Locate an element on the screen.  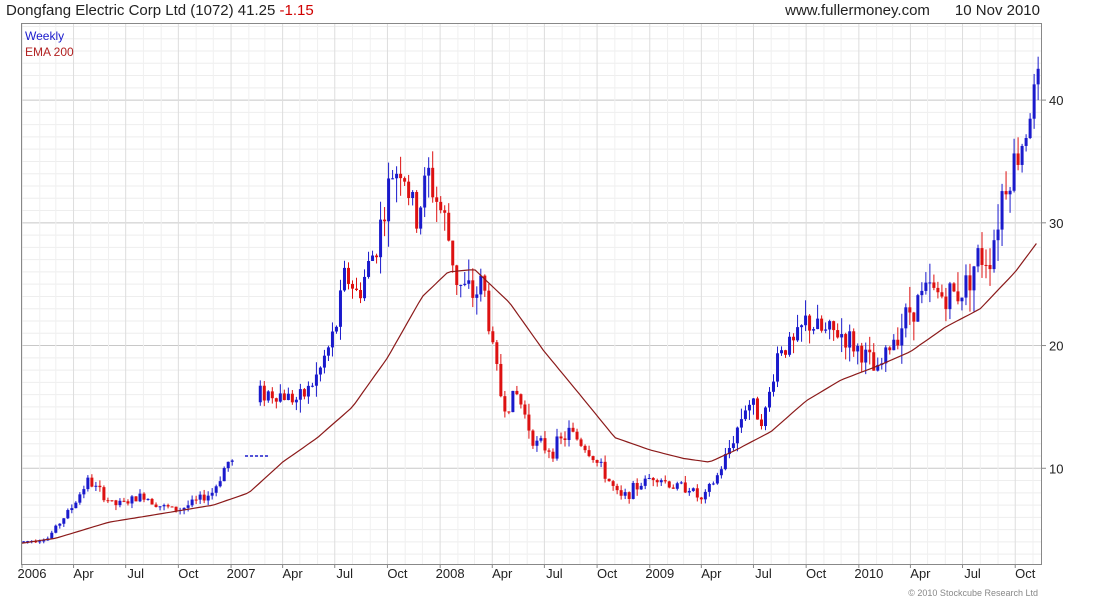
source-link: www.fullermoney.com is located at coordinates (857, 10).